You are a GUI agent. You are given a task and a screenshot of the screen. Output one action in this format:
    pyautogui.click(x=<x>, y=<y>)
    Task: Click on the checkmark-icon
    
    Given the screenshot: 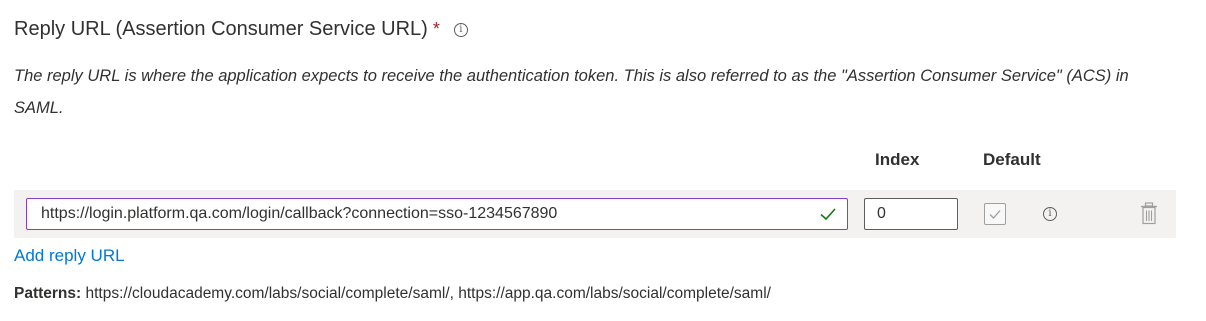 What is the action you would take?
    pyautogui.click(x=995, y=214)
    